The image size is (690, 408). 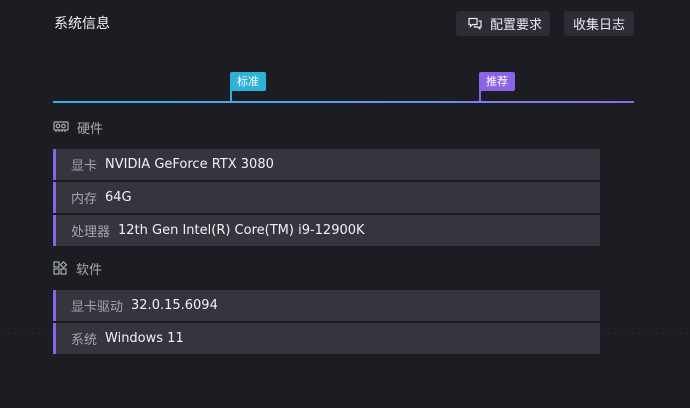 I want to click on page-title: 系统信息, so click(x=82, y=24).